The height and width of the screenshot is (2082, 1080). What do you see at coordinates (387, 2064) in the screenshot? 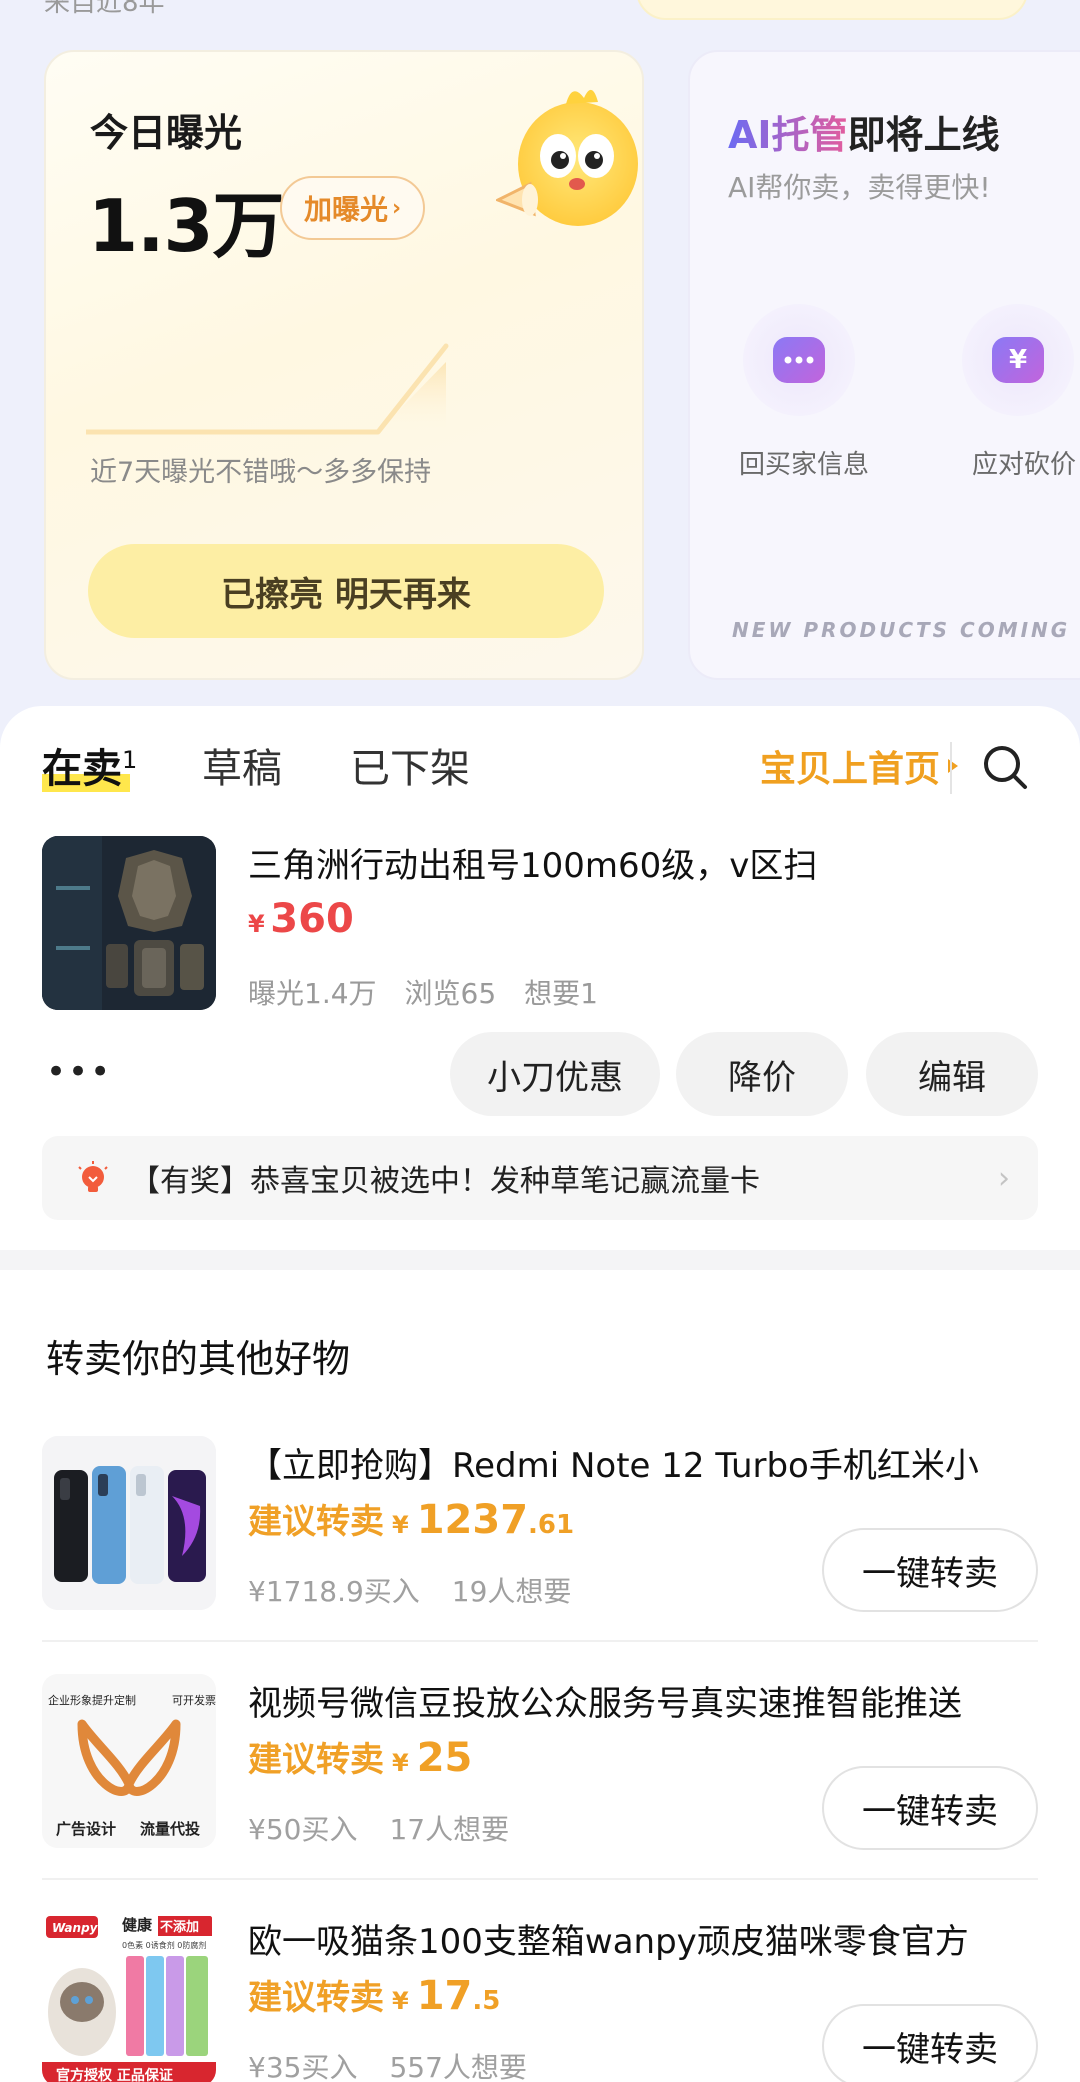
I see `resell-meta: ¥35买入 557人想要` at bounding box center [387, 2064].